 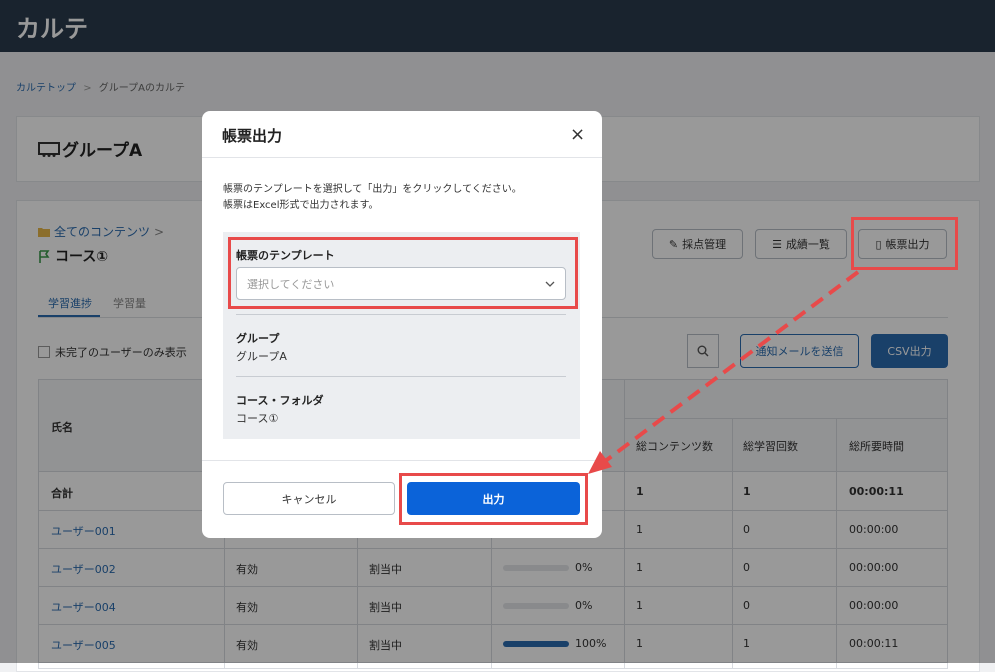 What do you see at coordinates (724, 372) in the screenshot?
I see `annotation-arrow` at bounding box center [724, 372].